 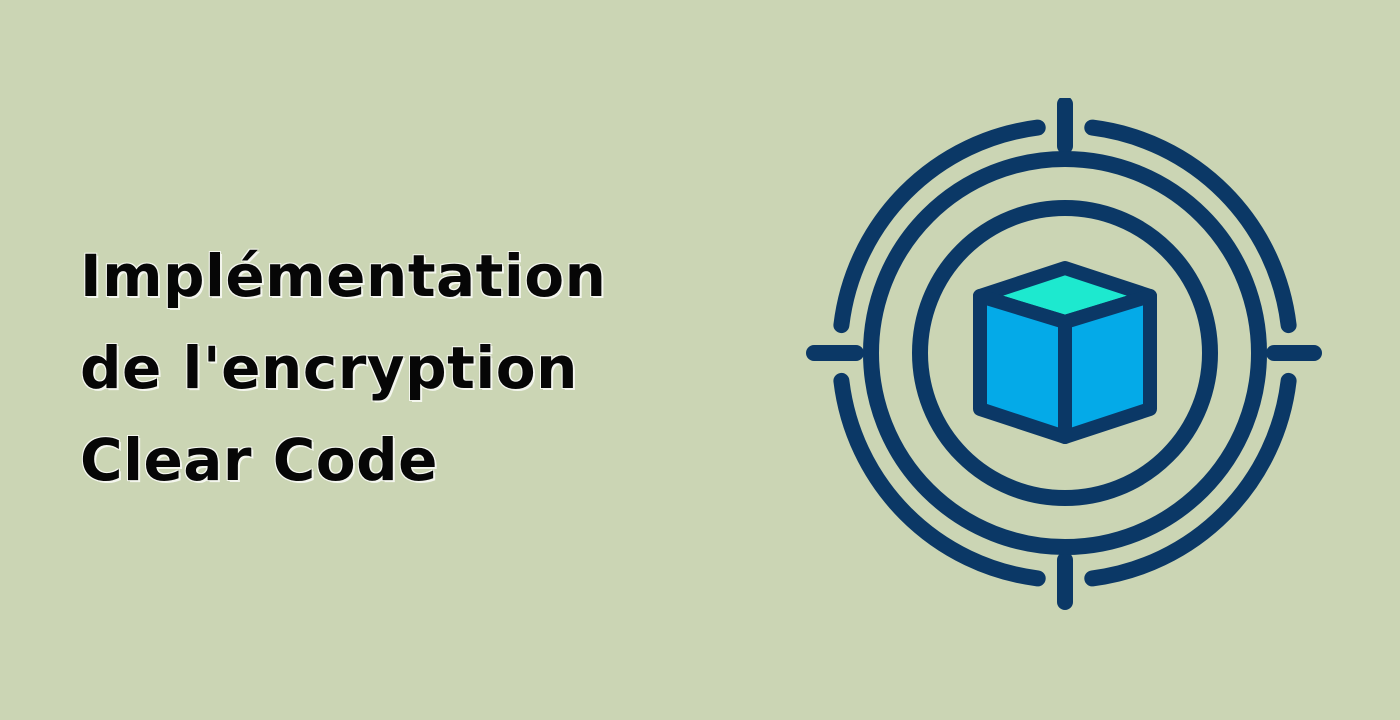 What do you see at coordinates (1107, 366) in the screenshot?
I see `cube-right-face` at bounding box center [1107, 366].